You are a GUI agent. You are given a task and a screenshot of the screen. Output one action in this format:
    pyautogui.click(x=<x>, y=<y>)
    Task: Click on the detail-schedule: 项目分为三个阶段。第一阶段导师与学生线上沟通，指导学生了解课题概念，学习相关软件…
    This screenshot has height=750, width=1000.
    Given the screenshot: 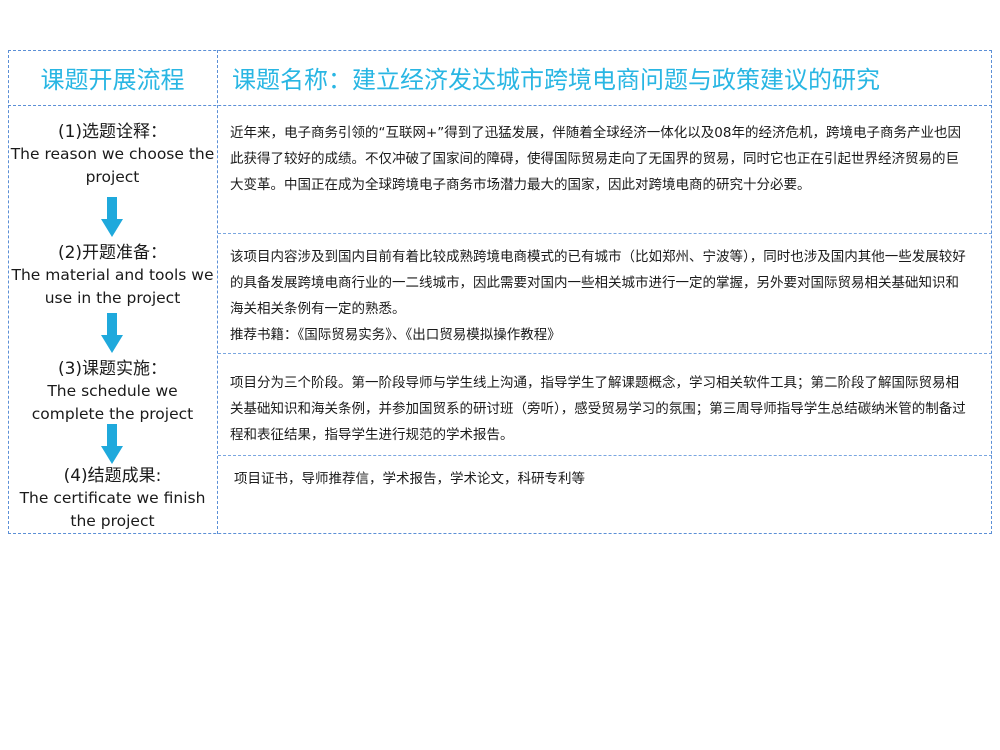 What is the action you would take?
    pyautogui.click(x=601, y=409)
    